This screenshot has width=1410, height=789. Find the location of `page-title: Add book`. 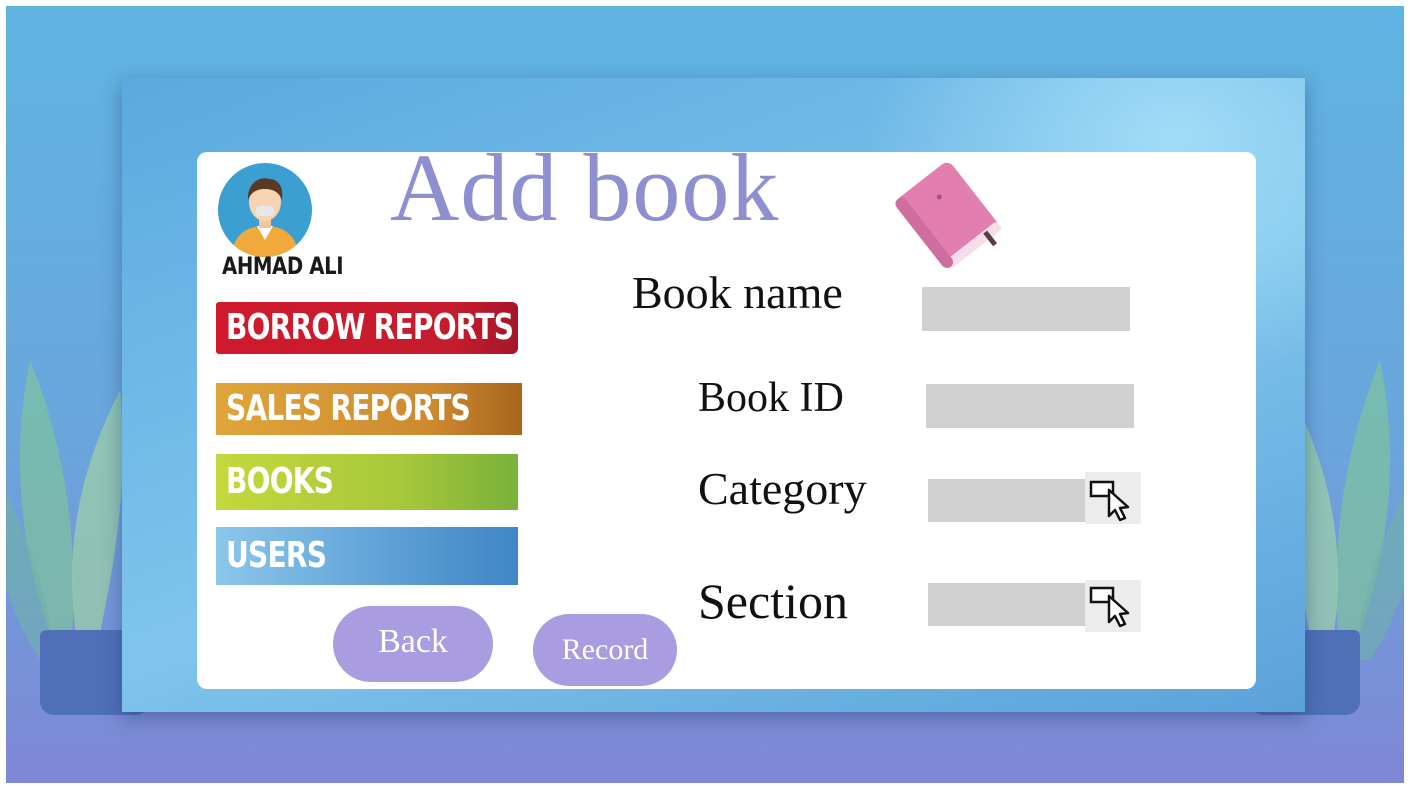

page-title: Add book is located at coordinates (585, 187).